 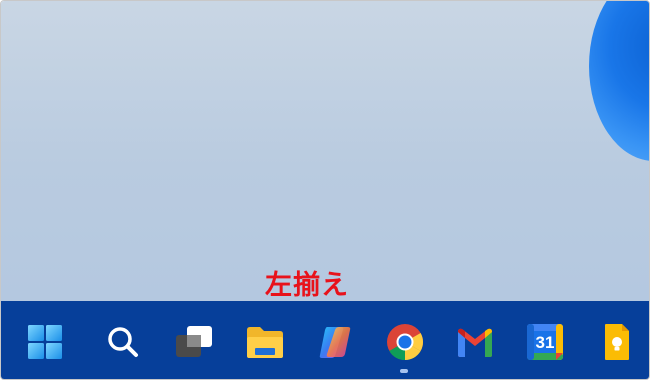 I want to click on google-calendar-button: 31, so click(x=545, y=342).